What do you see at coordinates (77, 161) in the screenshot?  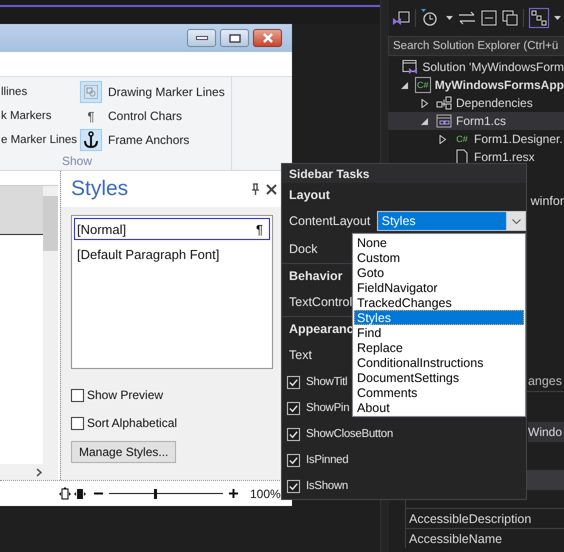 I see `group-label: Show` at bounding box center [77, 161].